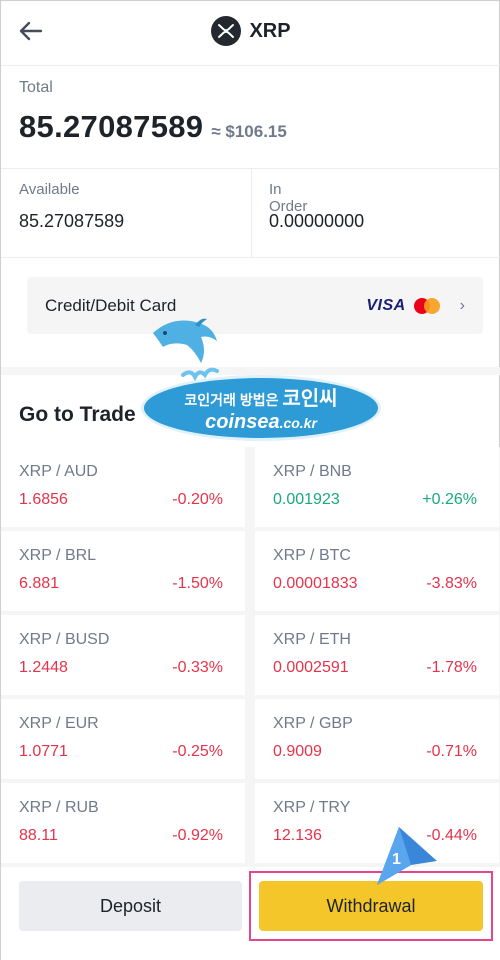  I want to click on pair-change: -1.78%, so click(451, 667).